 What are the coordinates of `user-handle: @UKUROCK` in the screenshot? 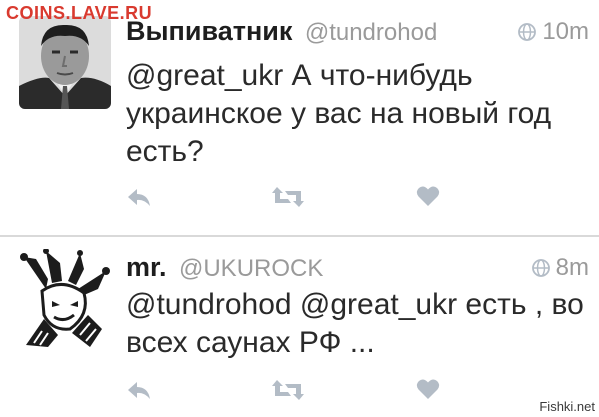 It's located at (251, 268).